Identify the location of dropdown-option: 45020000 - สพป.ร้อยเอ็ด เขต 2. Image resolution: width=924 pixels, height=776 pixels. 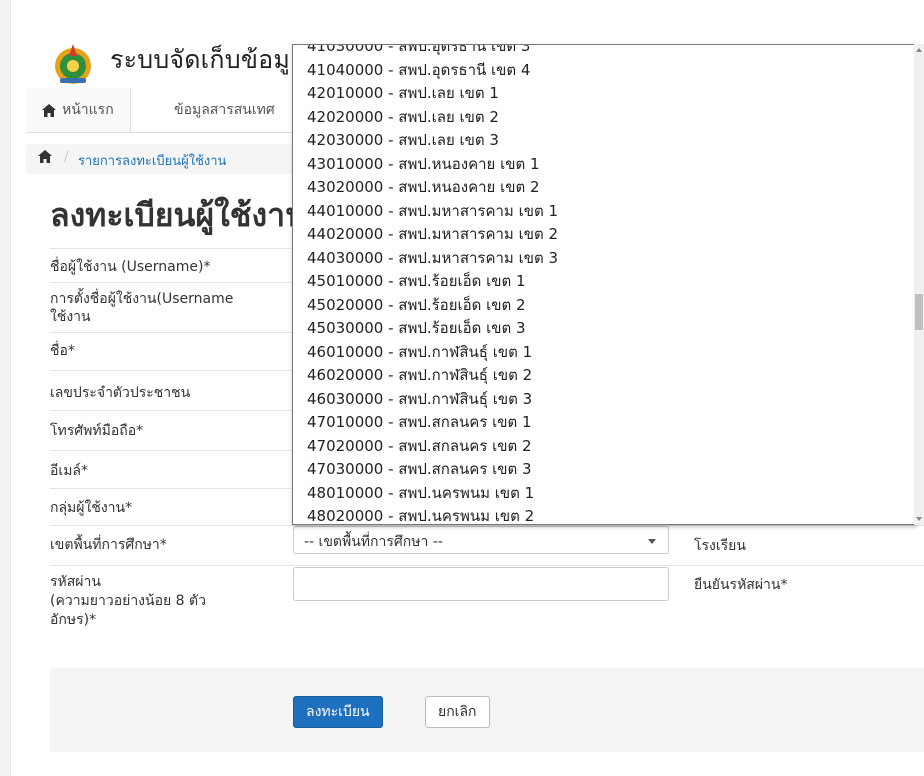
(432, 306).